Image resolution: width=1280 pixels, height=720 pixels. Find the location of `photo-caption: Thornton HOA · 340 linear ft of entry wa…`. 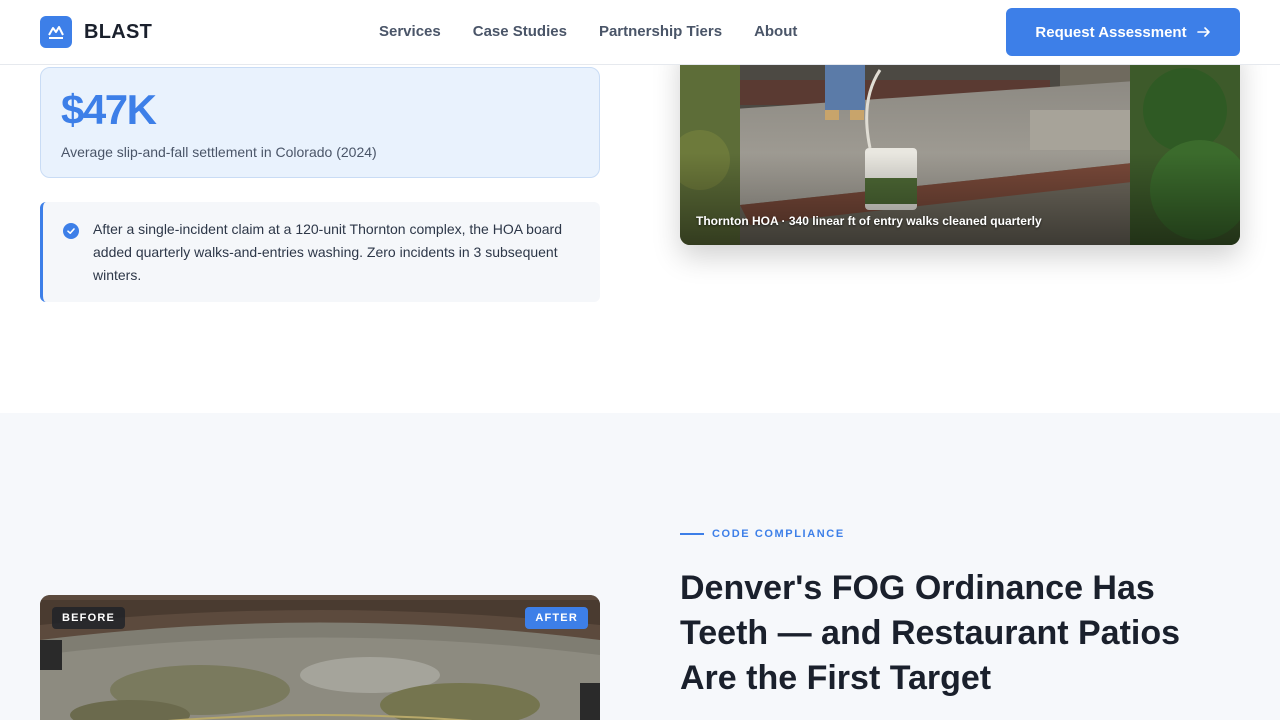

photo-caption: Thornton HOA · 340 linear ft of entry wa… is located at coordinates (869, 221).